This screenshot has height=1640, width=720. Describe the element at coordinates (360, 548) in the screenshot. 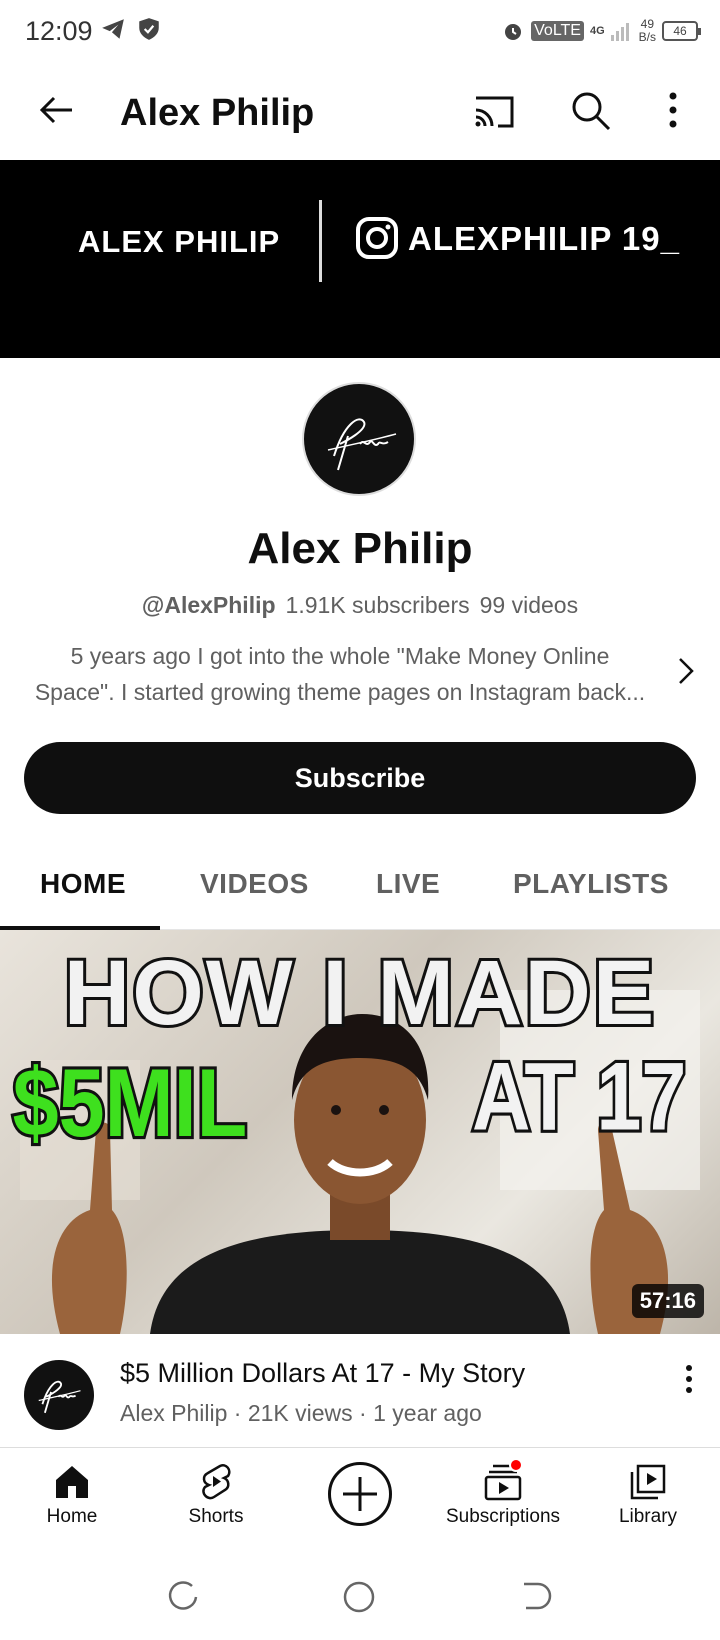

I see `channel-name: Alex Philip` at that location.